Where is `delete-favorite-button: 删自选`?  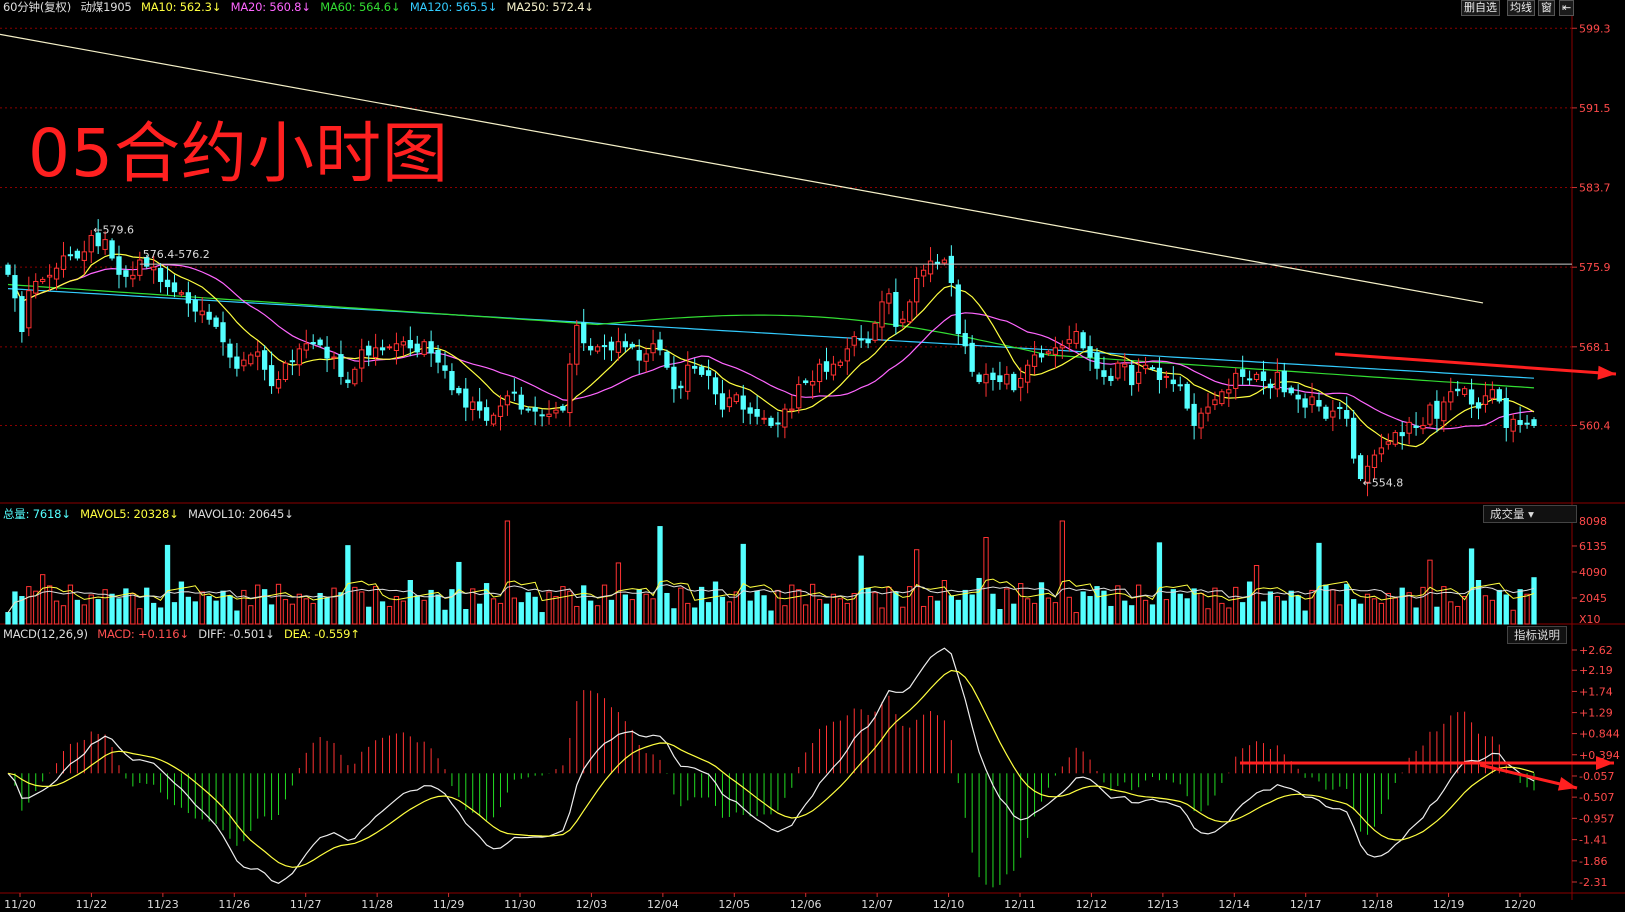 delete-favorite-button: 删自选 is located at coordinates (1480, 8).